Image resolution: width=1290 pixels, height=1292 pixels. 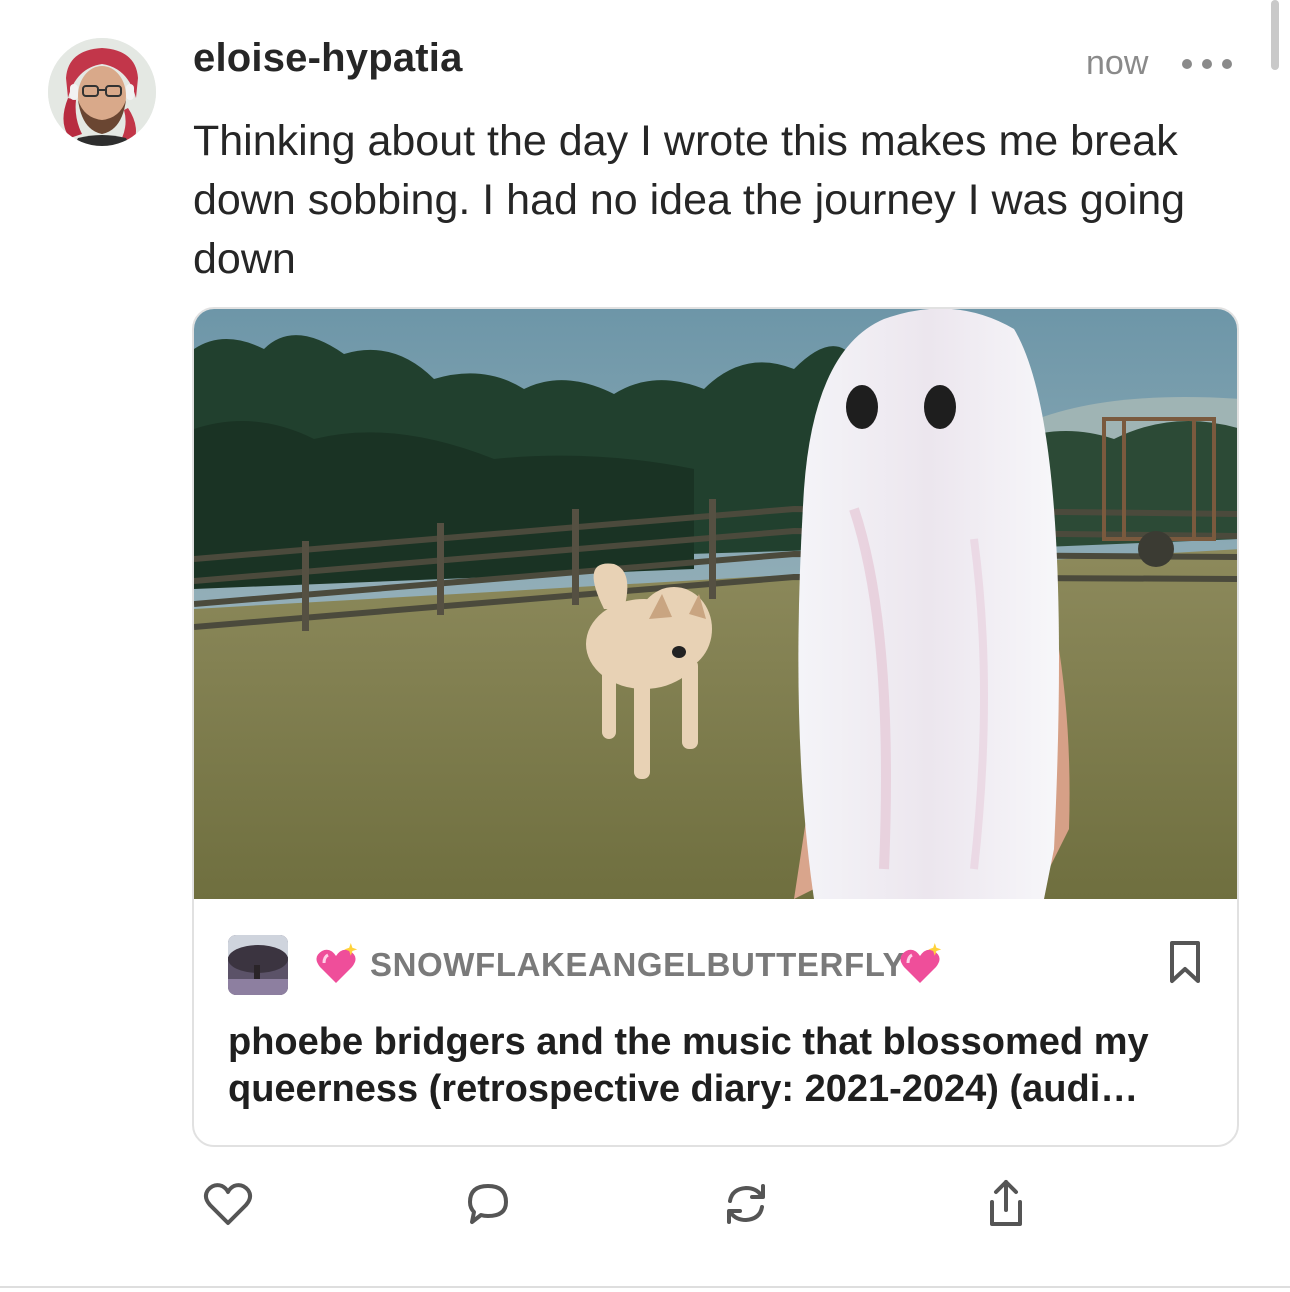 I want to click on author-avatar, so click(x=102, y=92).